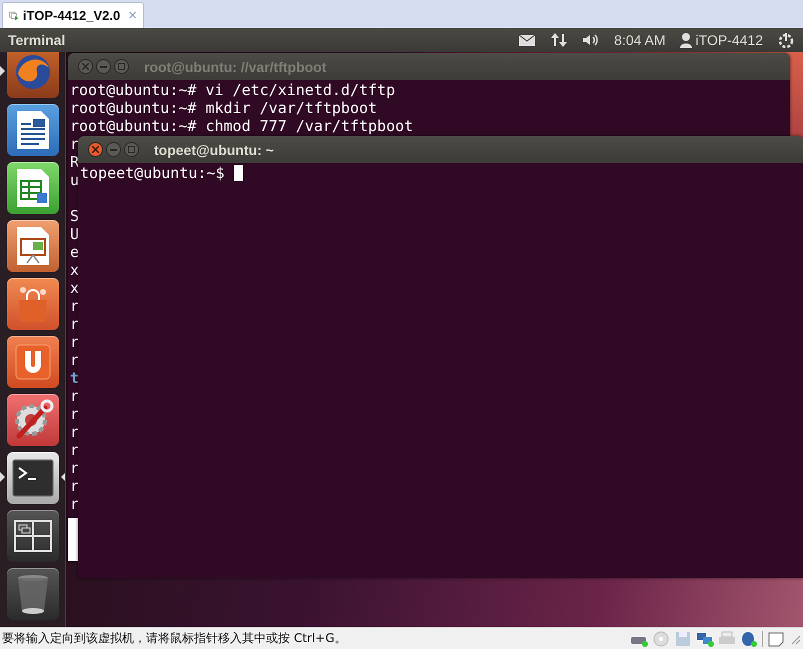  I want to click on window-title: topeet@ubuntu: ~, so click(214, 150).